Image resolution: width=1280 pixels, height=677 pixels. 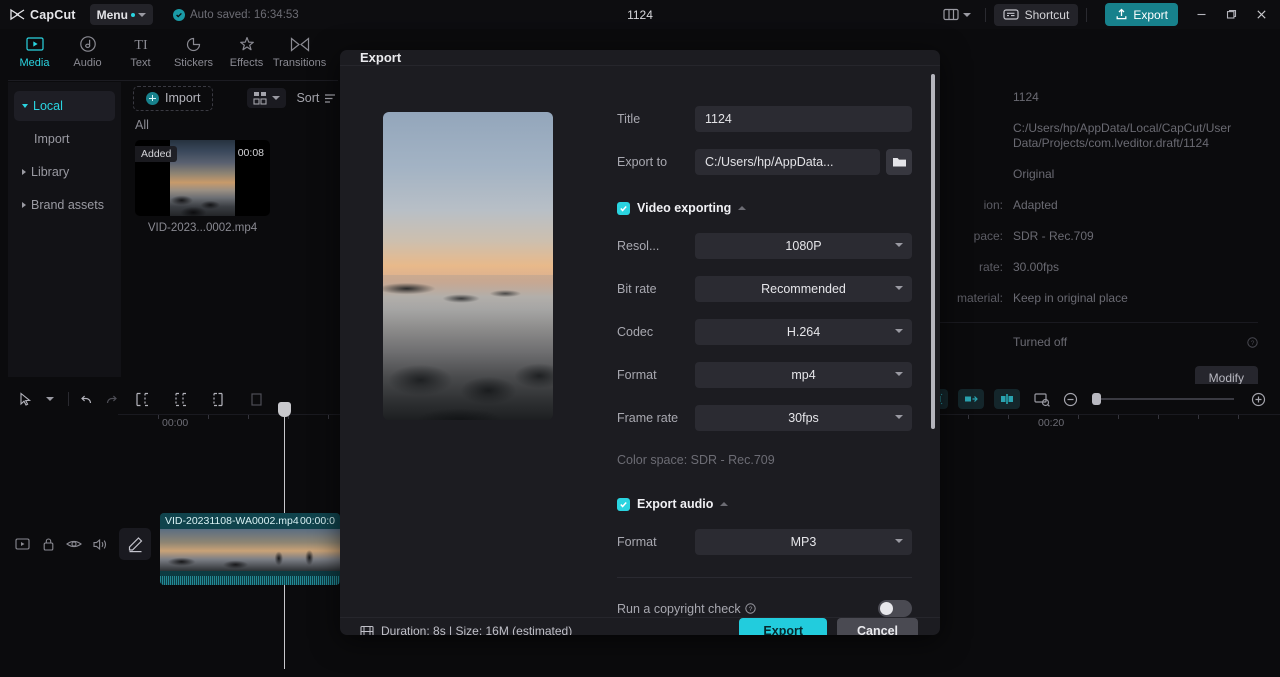 What do you see at coordinates (1042, 399) in the screenshot?
I see `crop-button` at bounding box center [1042, 399].